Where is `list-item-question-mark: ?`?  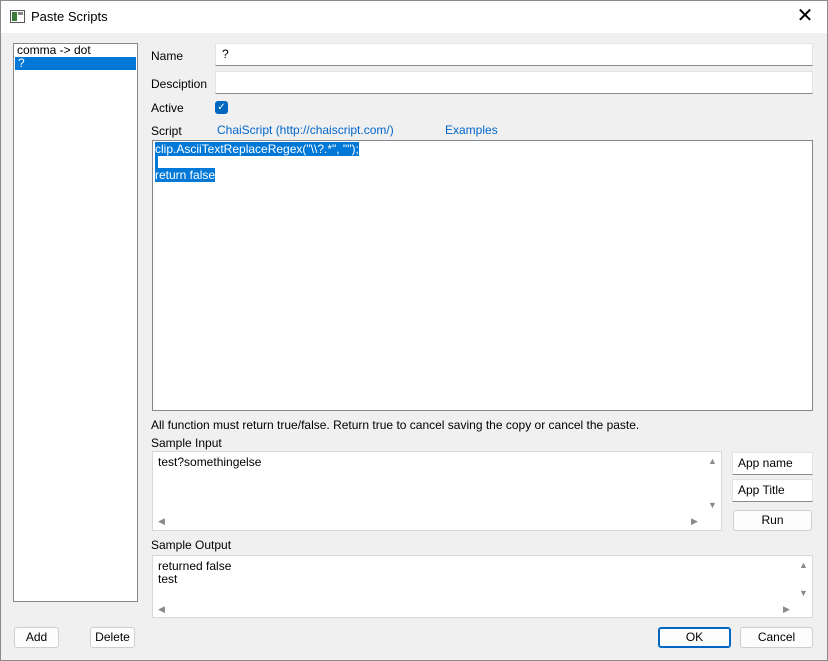 list-item-question-mark: ? is located at coordinates (75, 63).